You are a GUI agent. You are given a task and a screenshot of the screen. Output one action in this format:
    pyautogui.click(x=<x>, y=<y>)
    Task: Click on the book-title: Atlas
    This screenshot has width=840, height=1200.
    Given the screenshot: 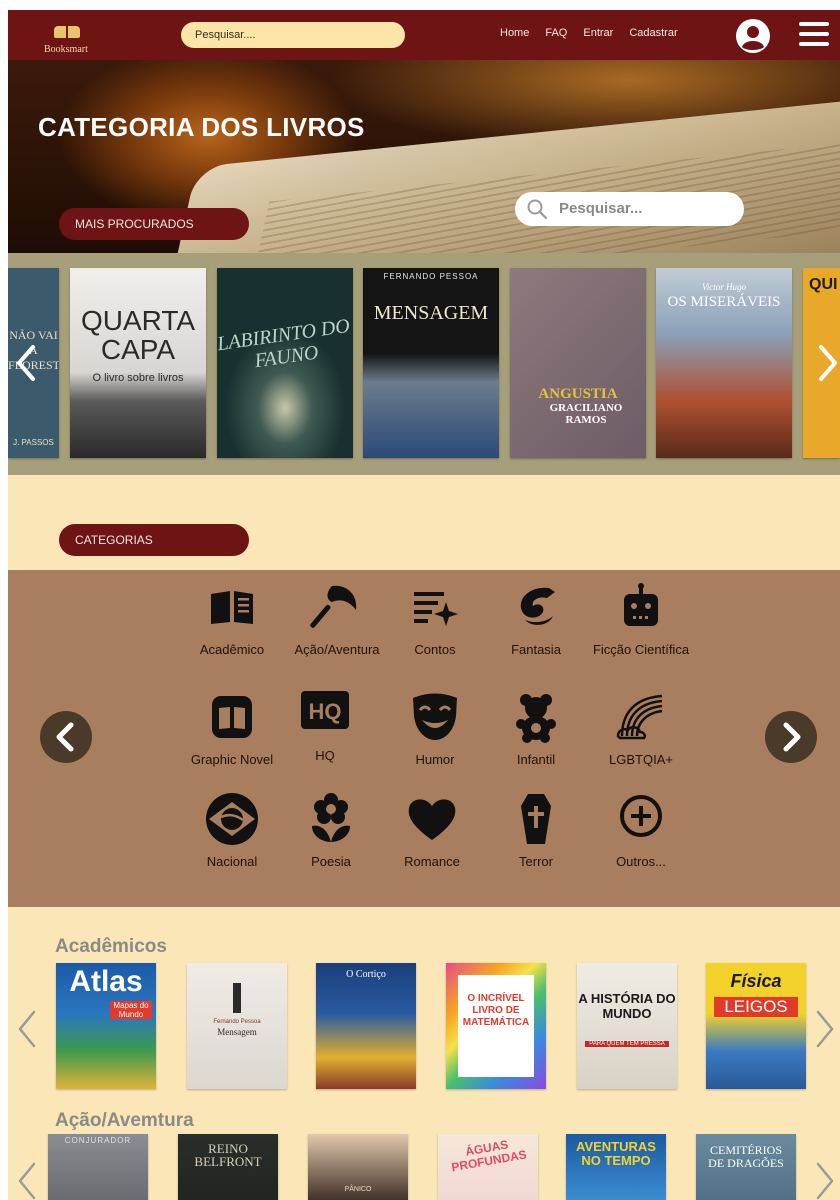 What is the action you would take?
    pyautogui.click(x=106, y=981)
    